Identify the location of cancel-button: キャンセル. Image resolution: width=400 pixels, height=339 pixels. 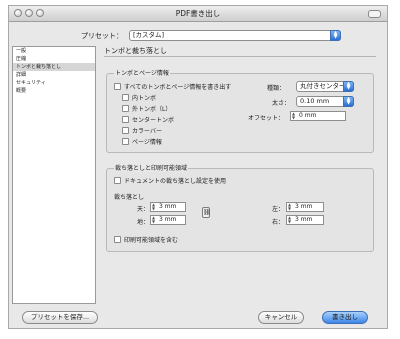
(281, 317).